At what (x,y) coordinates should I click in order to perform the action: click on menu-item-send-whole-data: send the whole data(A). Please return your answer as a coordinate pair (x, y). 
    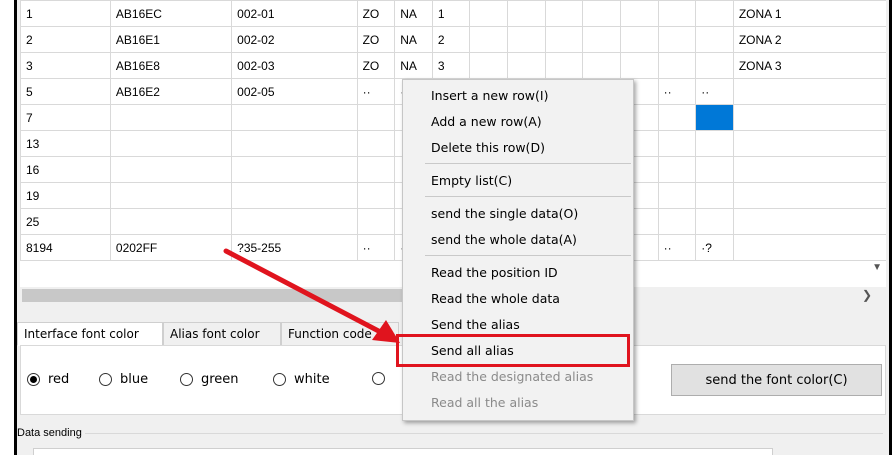
    Looking at the image, I should click on (504, 240).